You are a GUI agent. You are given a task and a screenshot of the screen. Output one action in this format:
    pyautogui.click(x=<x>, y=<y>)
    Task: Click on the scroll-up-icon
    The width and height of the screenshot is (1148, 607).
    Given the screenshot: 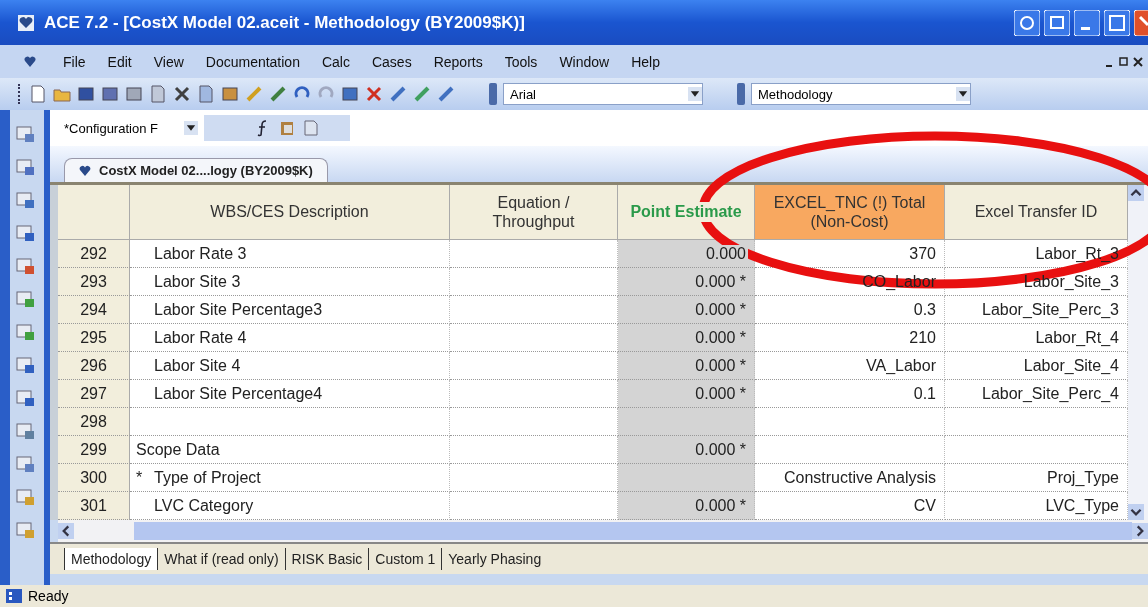 What is the action you would take?
    pyautogui.click(x=1136, y=193)
    